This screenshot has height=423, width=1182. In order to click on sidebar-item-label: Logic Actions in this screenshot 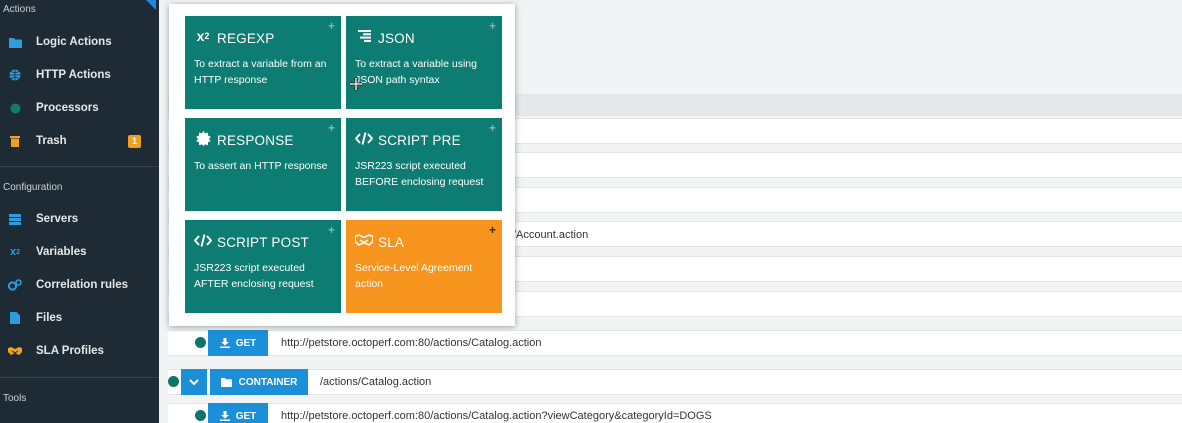, I will do `click(74, 42)`.